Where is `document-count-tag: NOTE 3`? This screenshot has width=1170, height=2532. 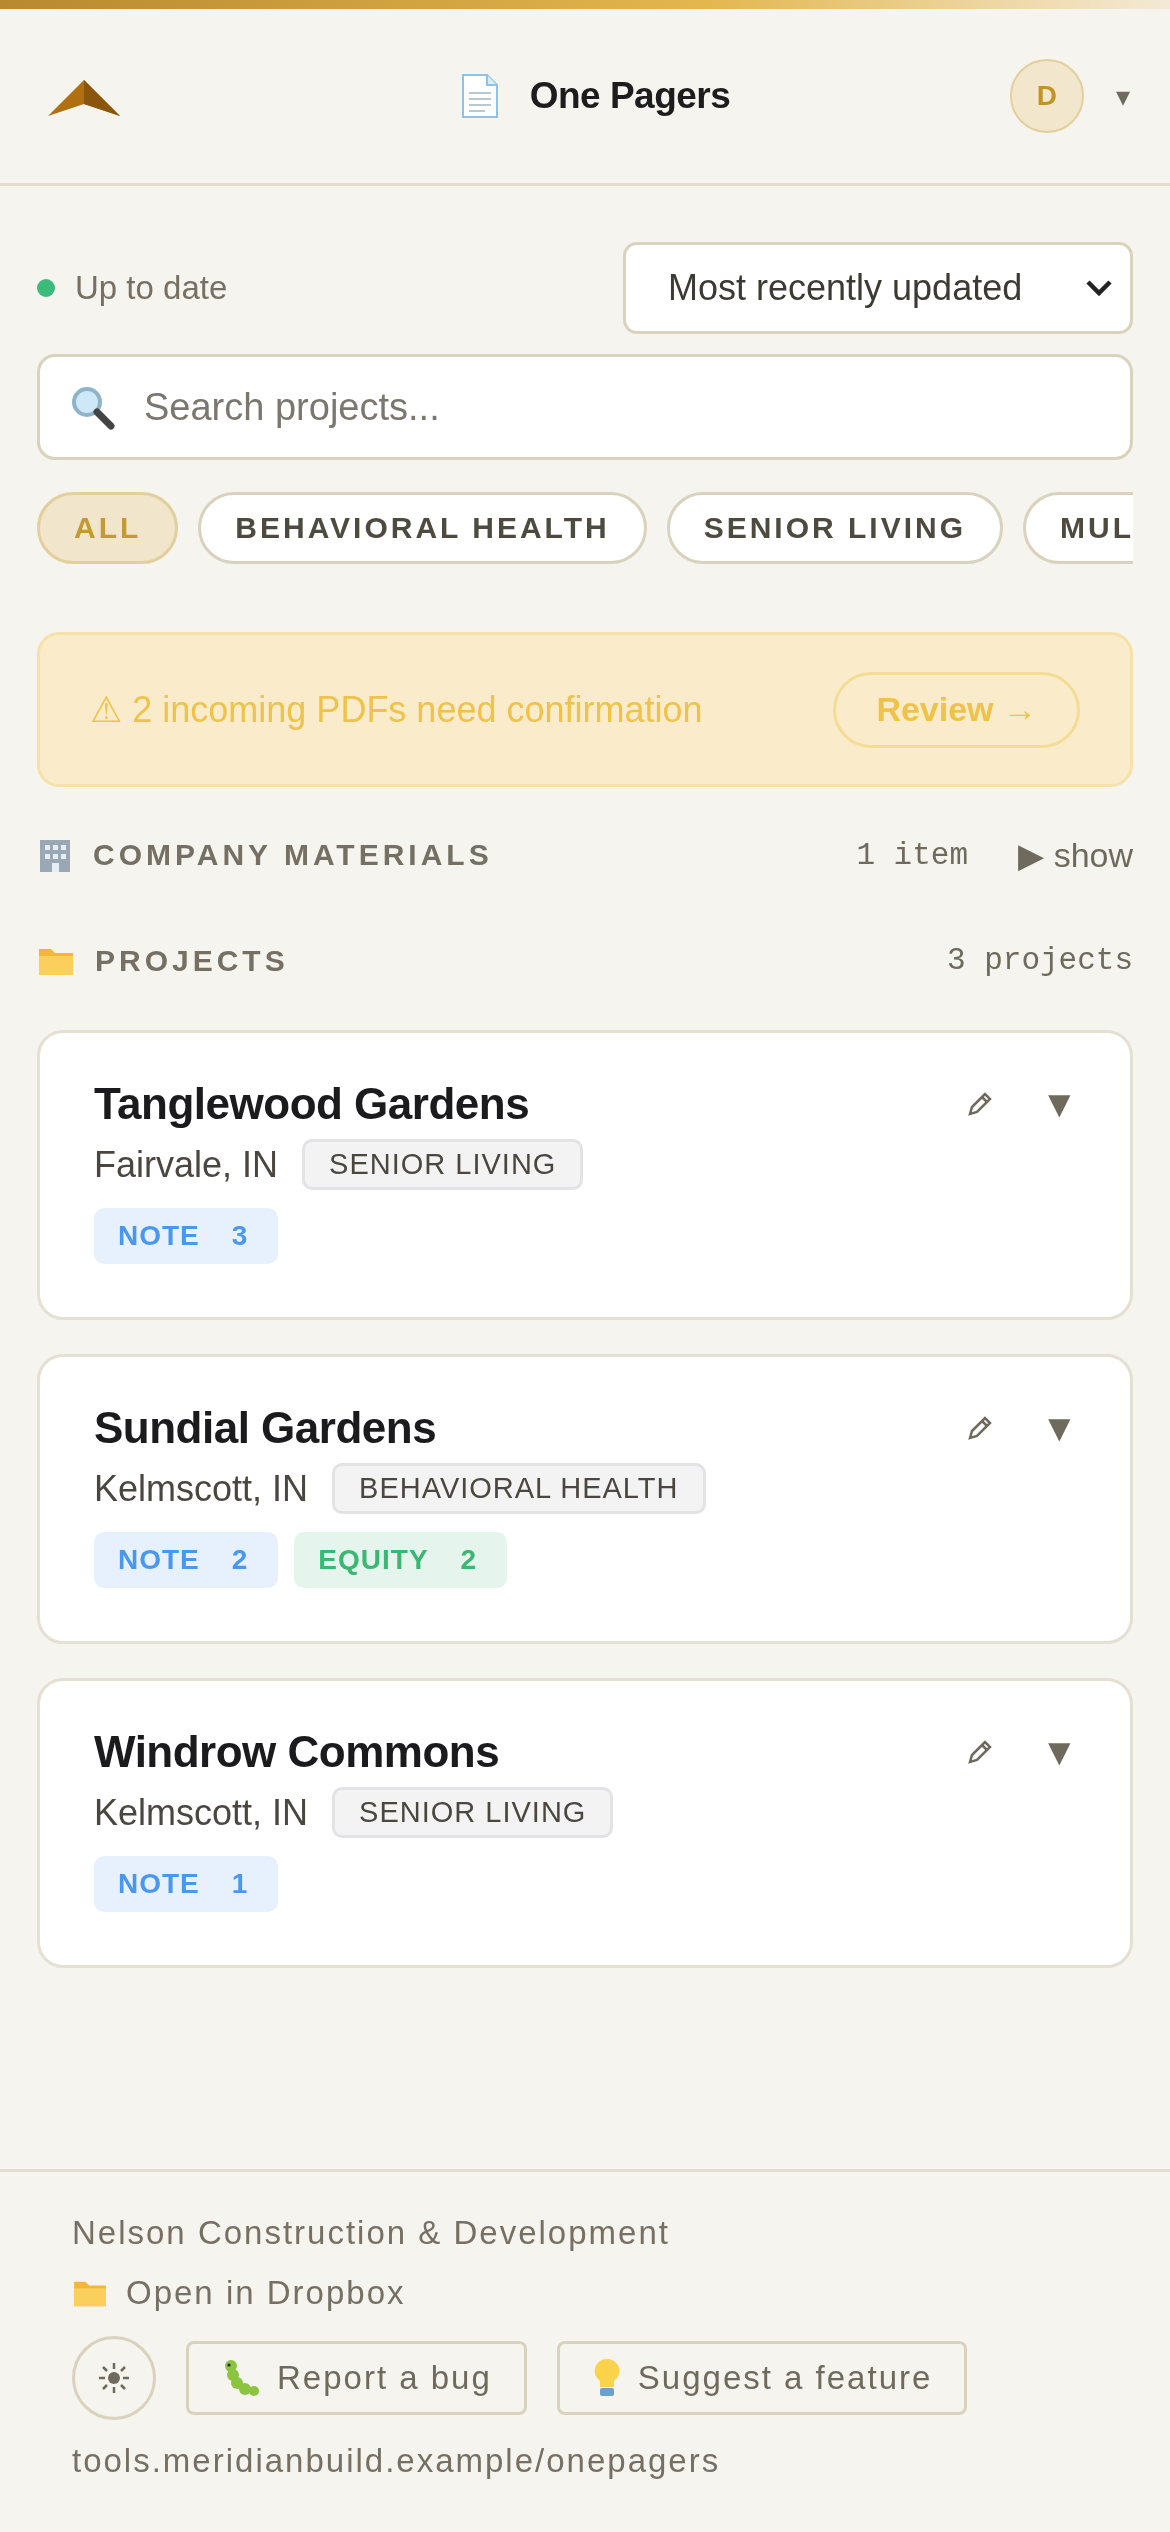 document-count-tag: NOTE 3 is located at coordinates (186, 1236).